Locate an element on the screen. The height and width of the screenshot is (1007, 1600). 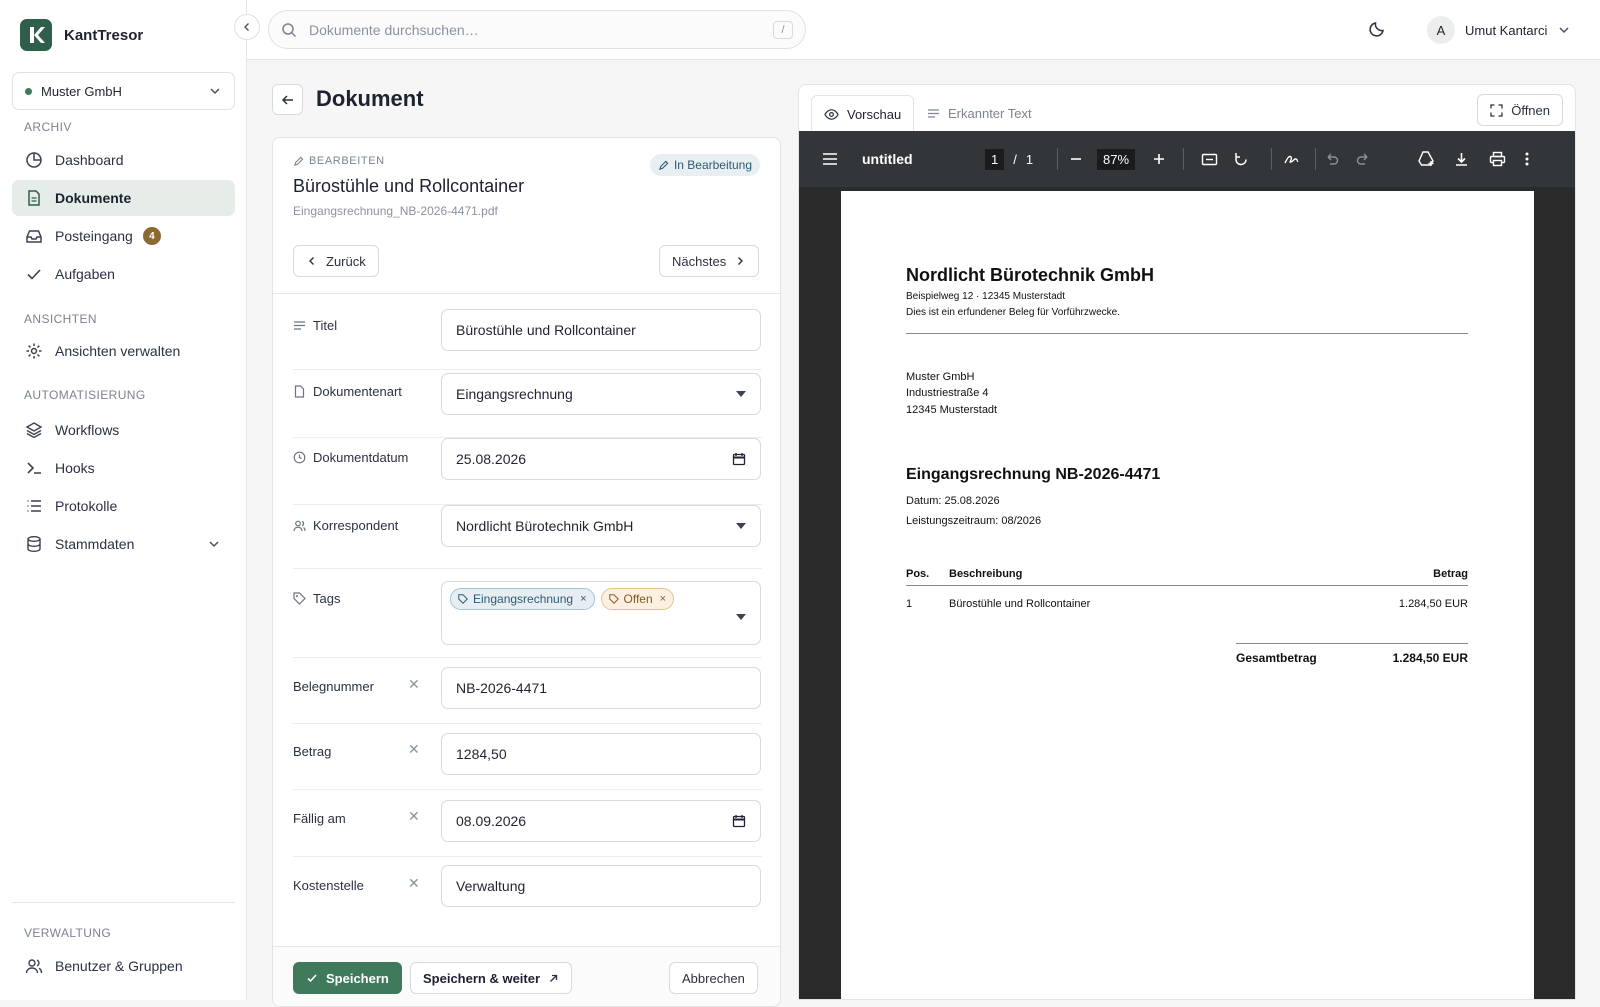
back-button is located at coordinates (287, 99).